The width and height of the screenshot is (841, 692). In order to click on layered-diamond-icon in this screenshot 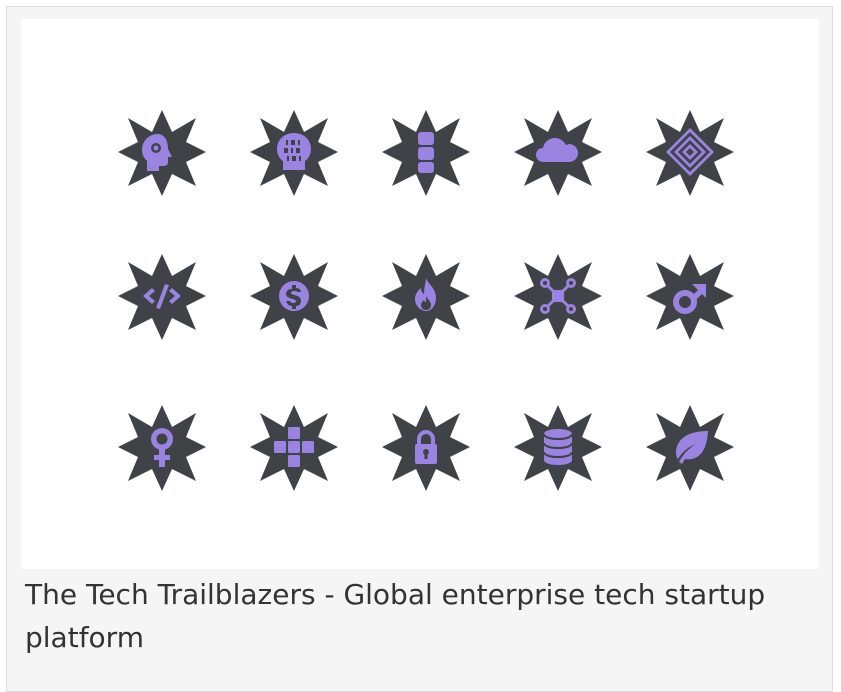, I will do `click(690, 152)`.